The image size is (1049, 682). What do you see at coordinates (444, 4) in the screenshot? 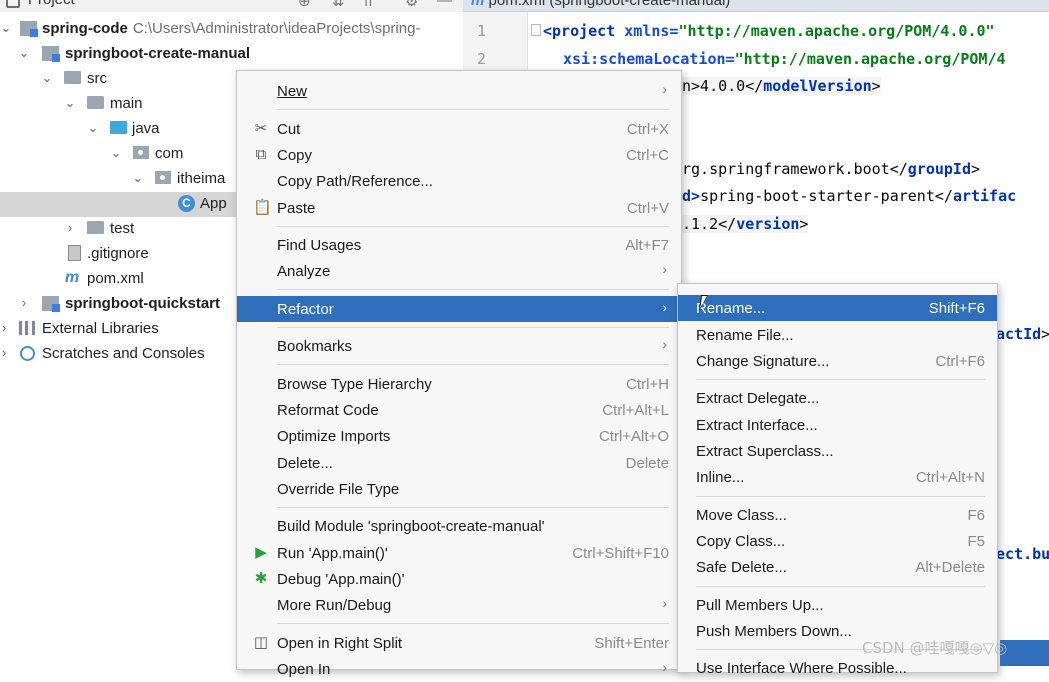
I see `minimize-icon: —` at bounding box center [444, 4].